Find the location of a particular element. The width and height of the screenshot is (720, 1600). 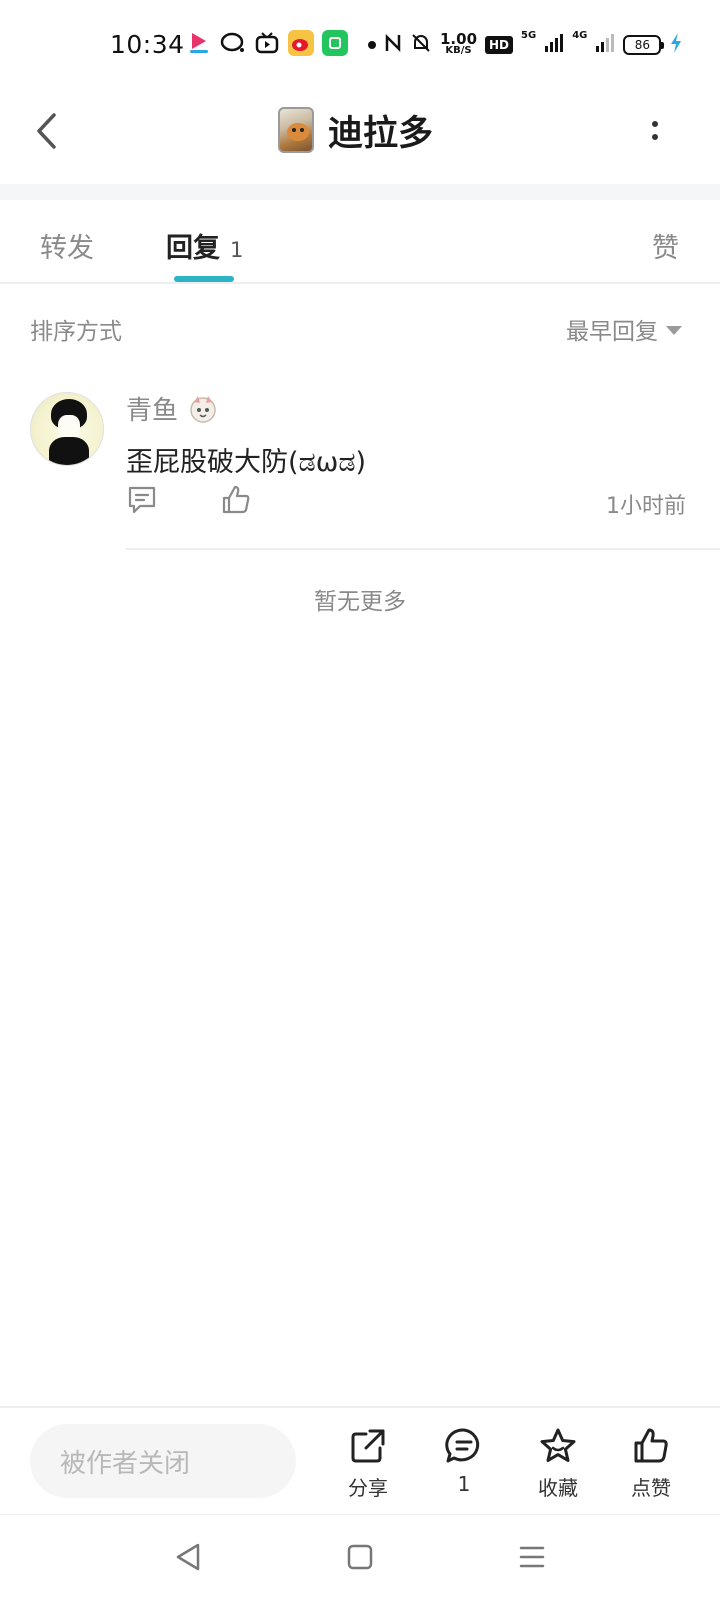

battery-indicator: 86 is located at coordinates (644, 45).